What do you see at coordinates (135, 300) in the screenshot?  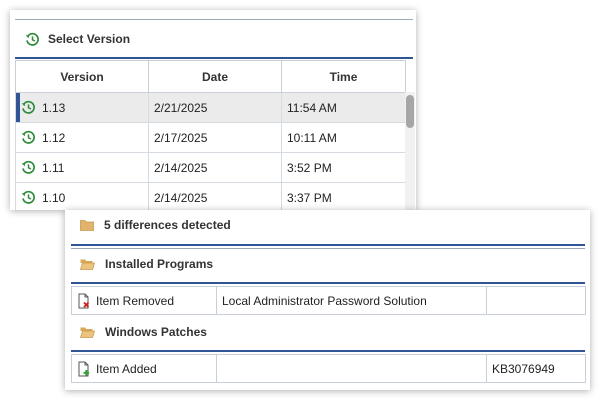 I see `status-label: Item Removed` at bounding box center [135, 300].